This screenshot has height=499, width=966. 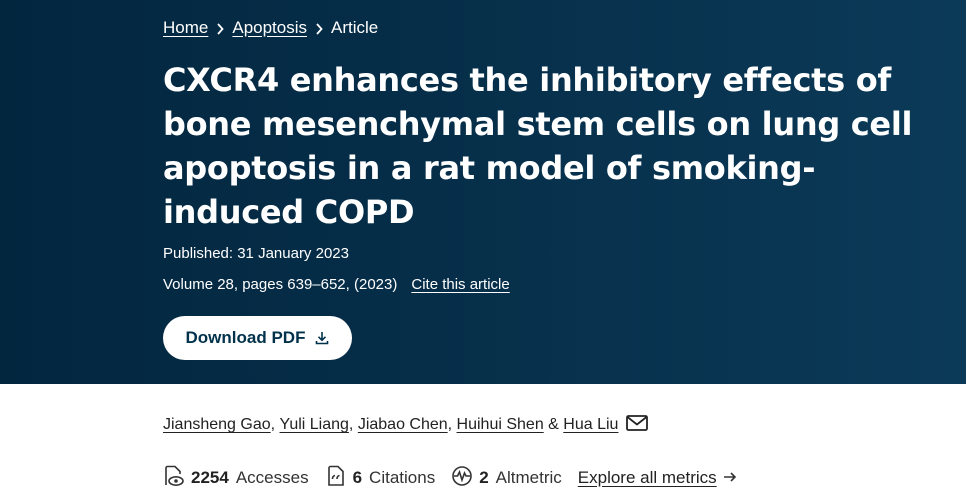 I want to click on citations-label: Citations, so click(x=402, y=477).